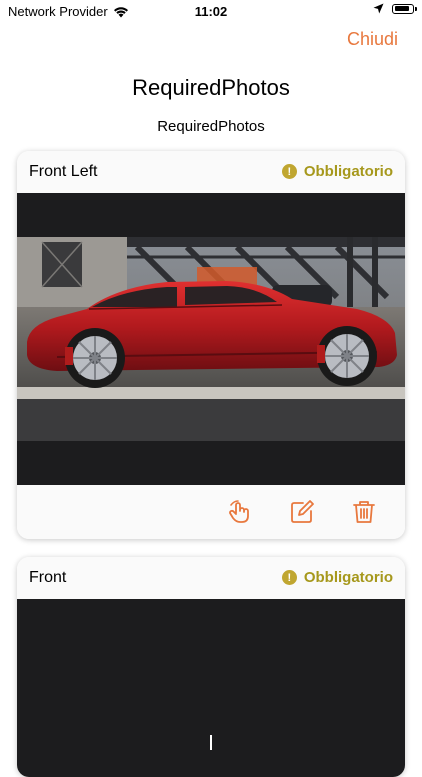 This screenshot has width=422, height=777. I want to click on battery-icon, so click(404, 8).